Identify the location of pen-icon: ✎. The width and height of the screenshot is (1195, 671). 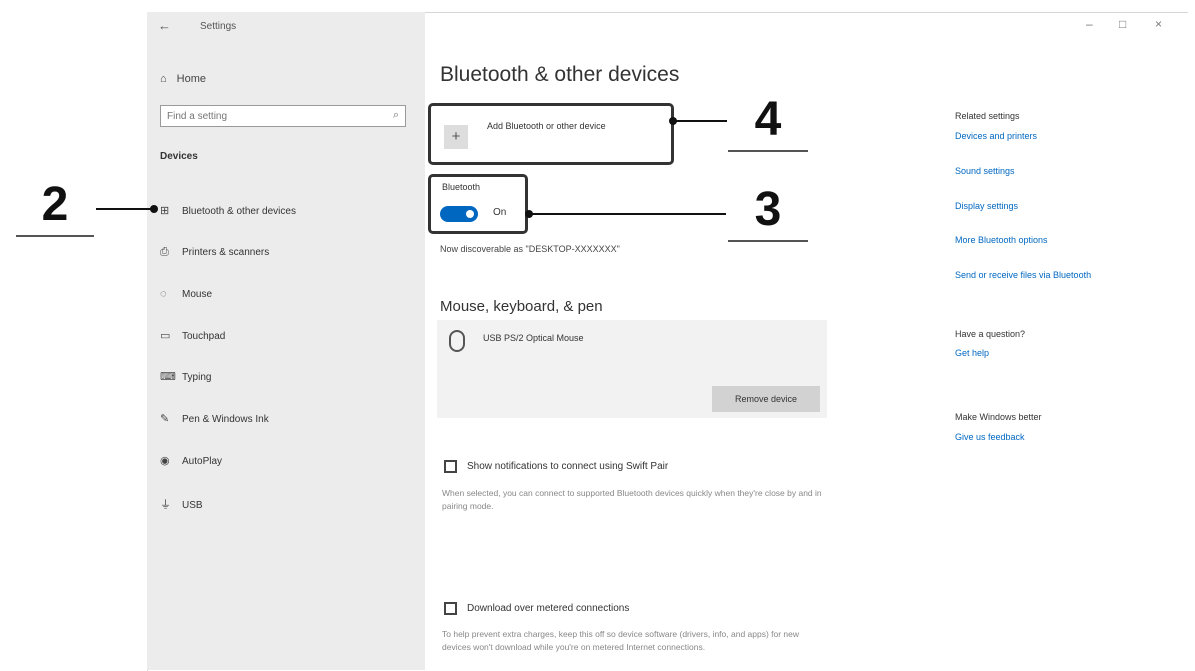
(165, 419).